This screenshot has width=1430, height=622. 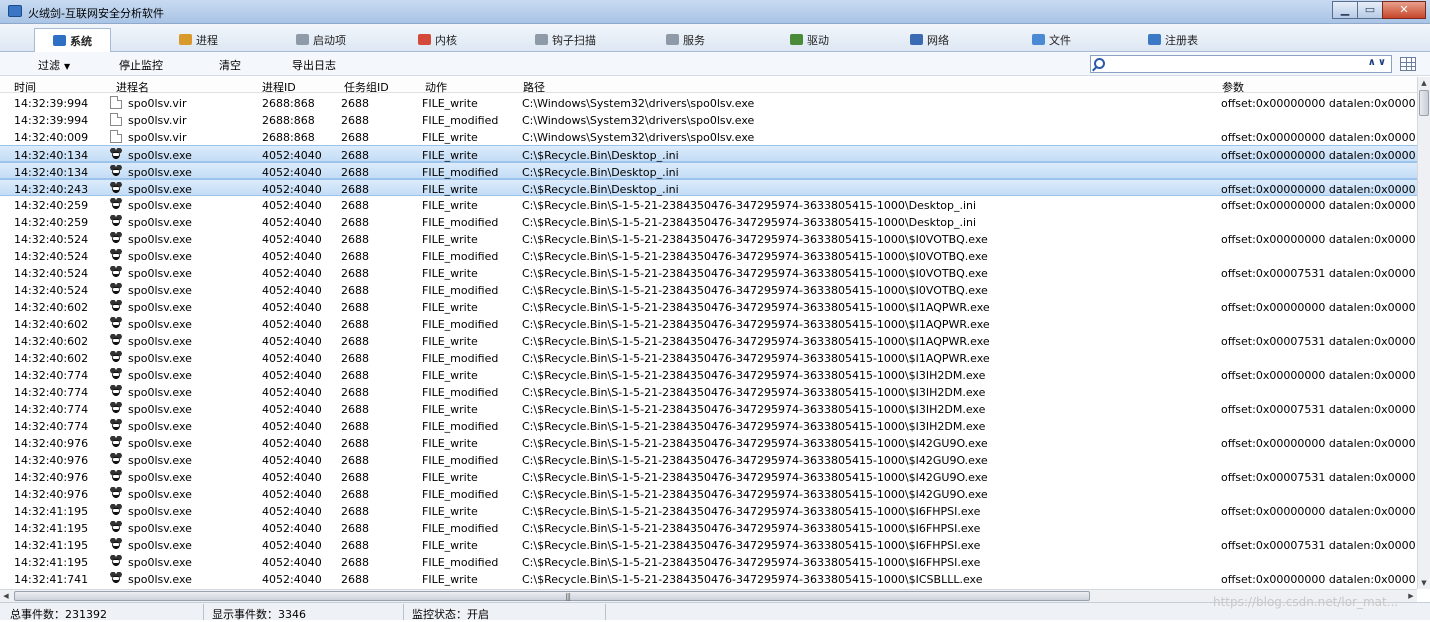 What do you see at coordinates (1370, 10) in the screenshot?
I see `maximize-button: ▭` at bounding box center [1370, 10].